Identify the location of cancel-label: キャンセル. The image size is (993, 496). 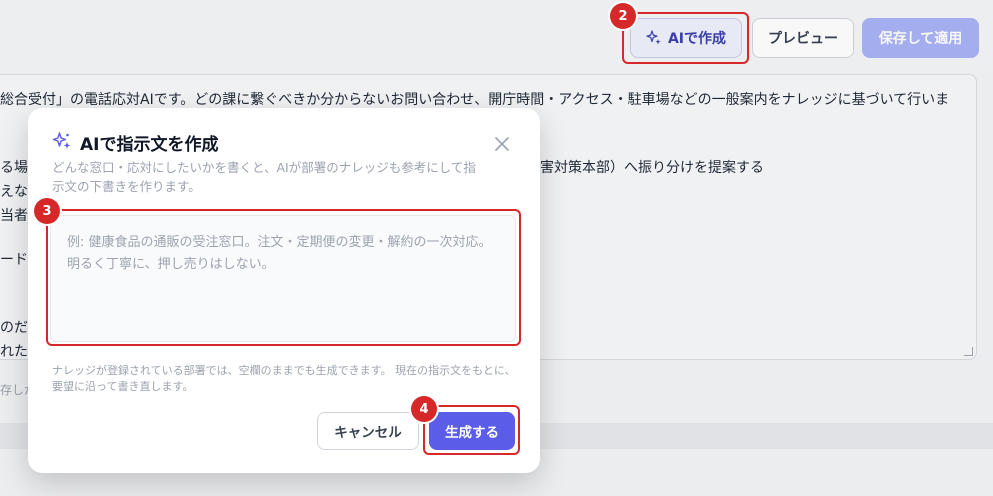
(368, 433).